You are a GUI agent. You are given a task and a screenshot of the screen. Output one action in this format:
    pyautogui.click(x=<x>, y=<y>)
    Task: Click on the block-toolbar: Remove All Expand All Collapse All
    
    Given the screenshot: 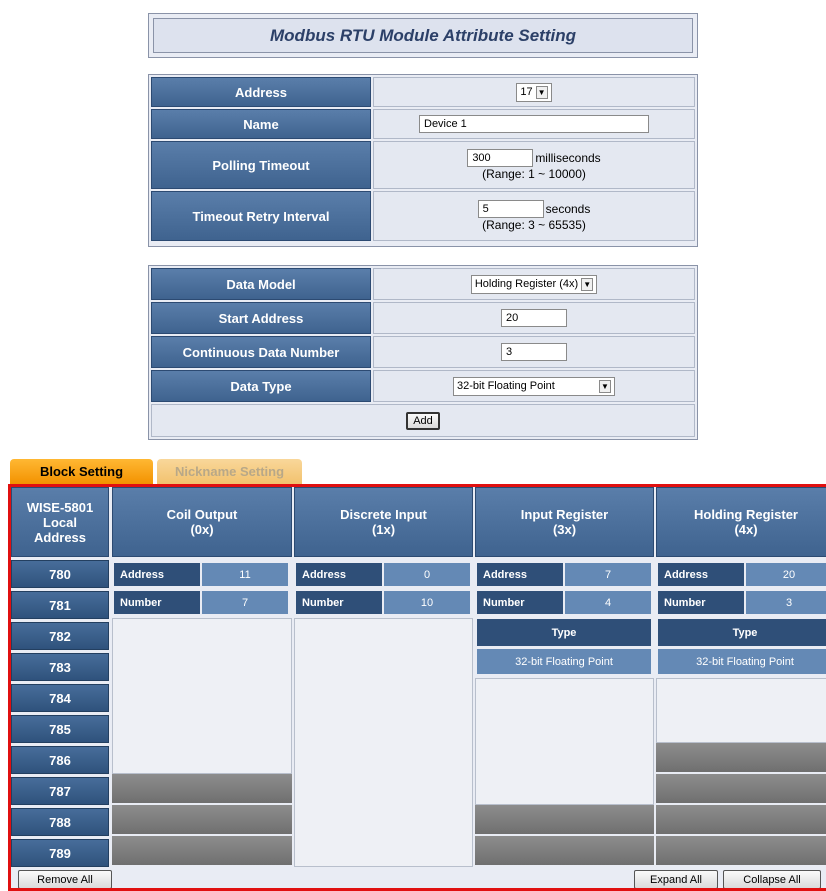 What is the action you would take?
    pyautogui.click(x=418, y=878)
    